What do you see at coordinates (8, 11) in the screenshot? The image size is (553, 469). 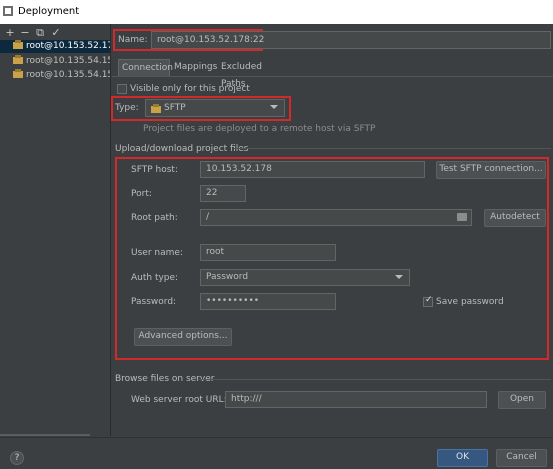 I see `app-icon` at bounding box center [8, 11].